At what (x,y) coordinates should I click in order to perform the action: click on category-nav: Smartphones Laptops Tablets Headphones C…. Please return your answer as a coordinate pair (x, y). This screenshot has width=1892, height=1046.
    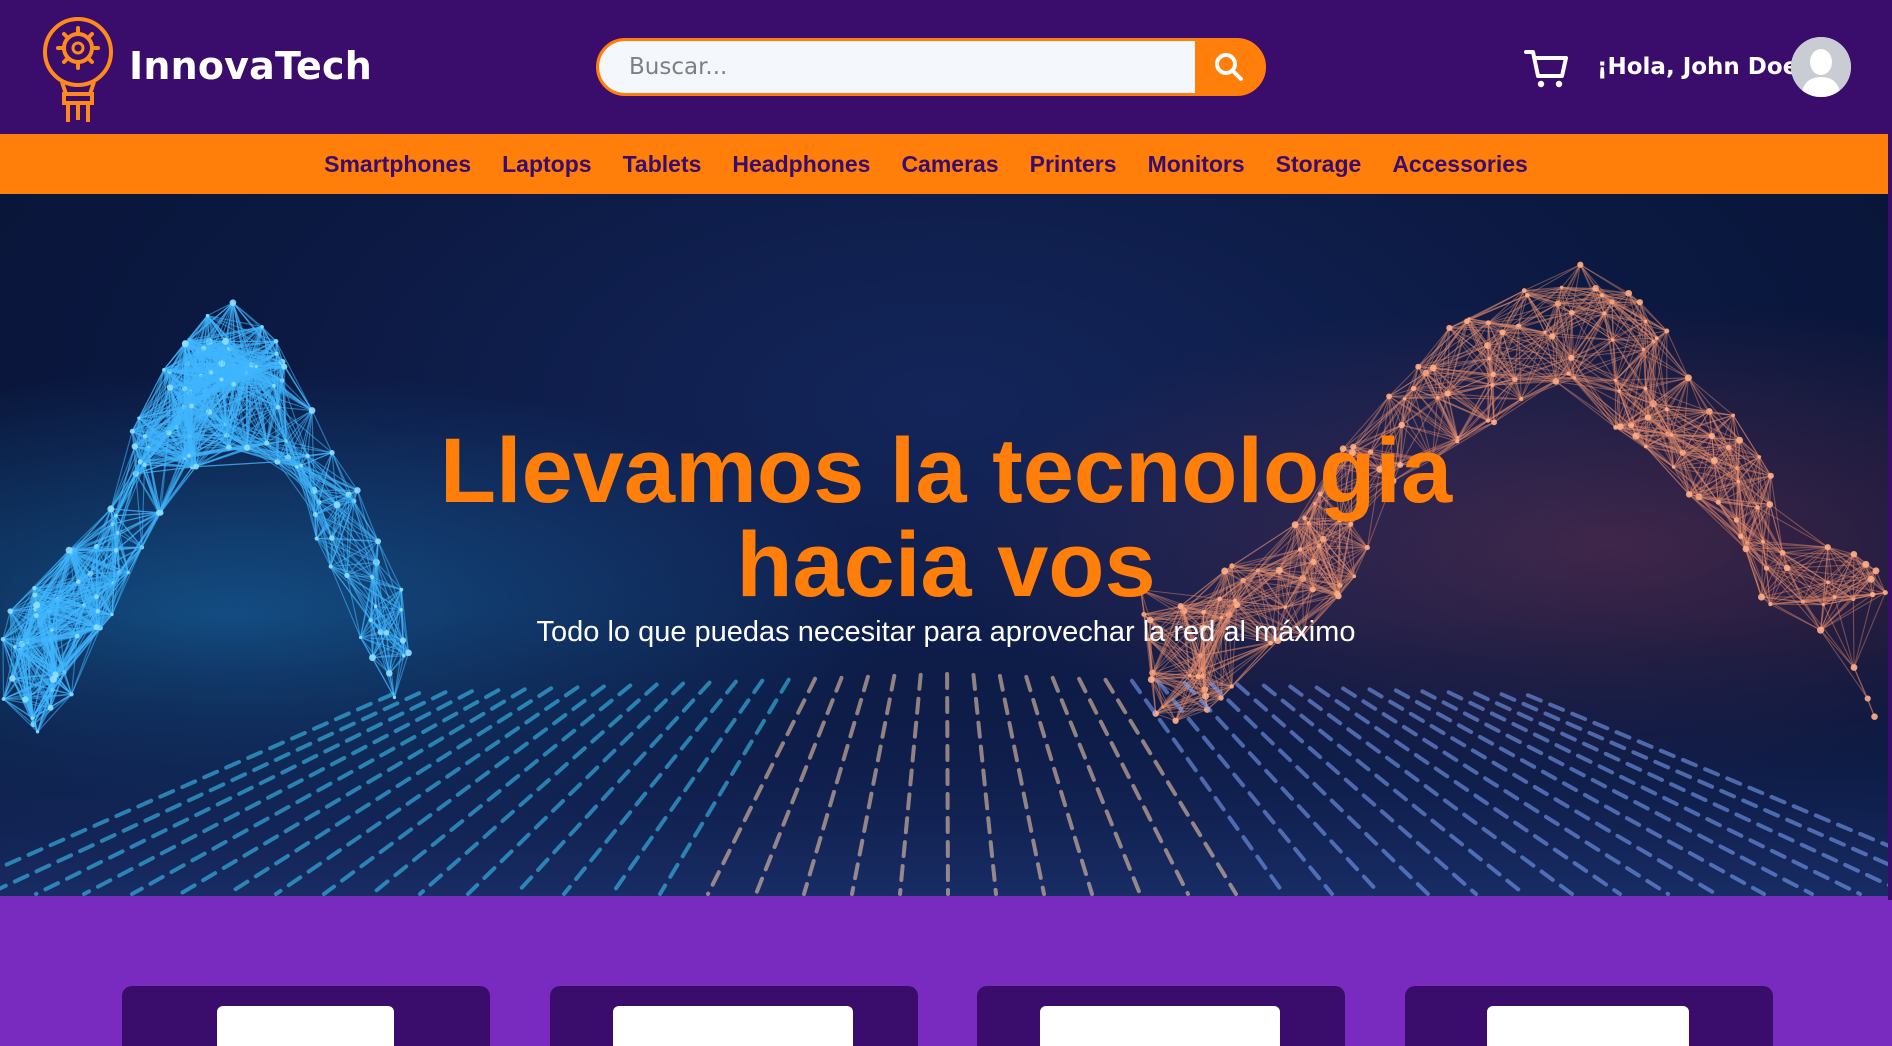
    Looking at the image, I should click on (946, 164).